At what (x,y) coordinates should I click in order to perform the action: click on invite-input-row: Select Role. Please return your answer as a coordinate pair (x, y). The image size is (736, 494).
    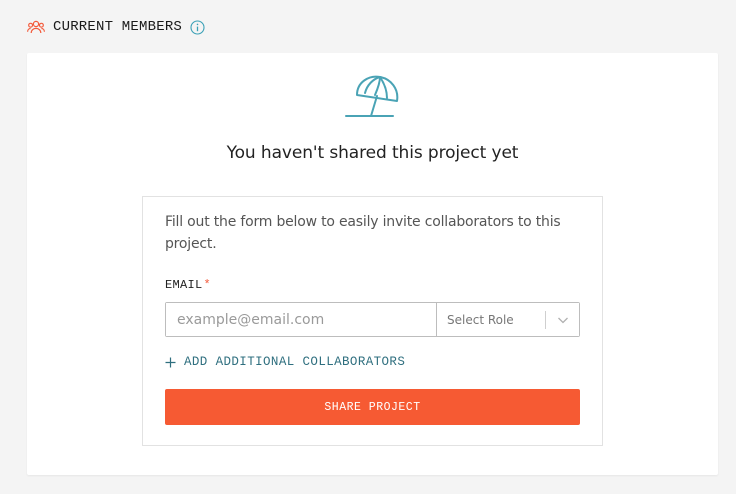
    Looking at the image, I should click on (372, 319).